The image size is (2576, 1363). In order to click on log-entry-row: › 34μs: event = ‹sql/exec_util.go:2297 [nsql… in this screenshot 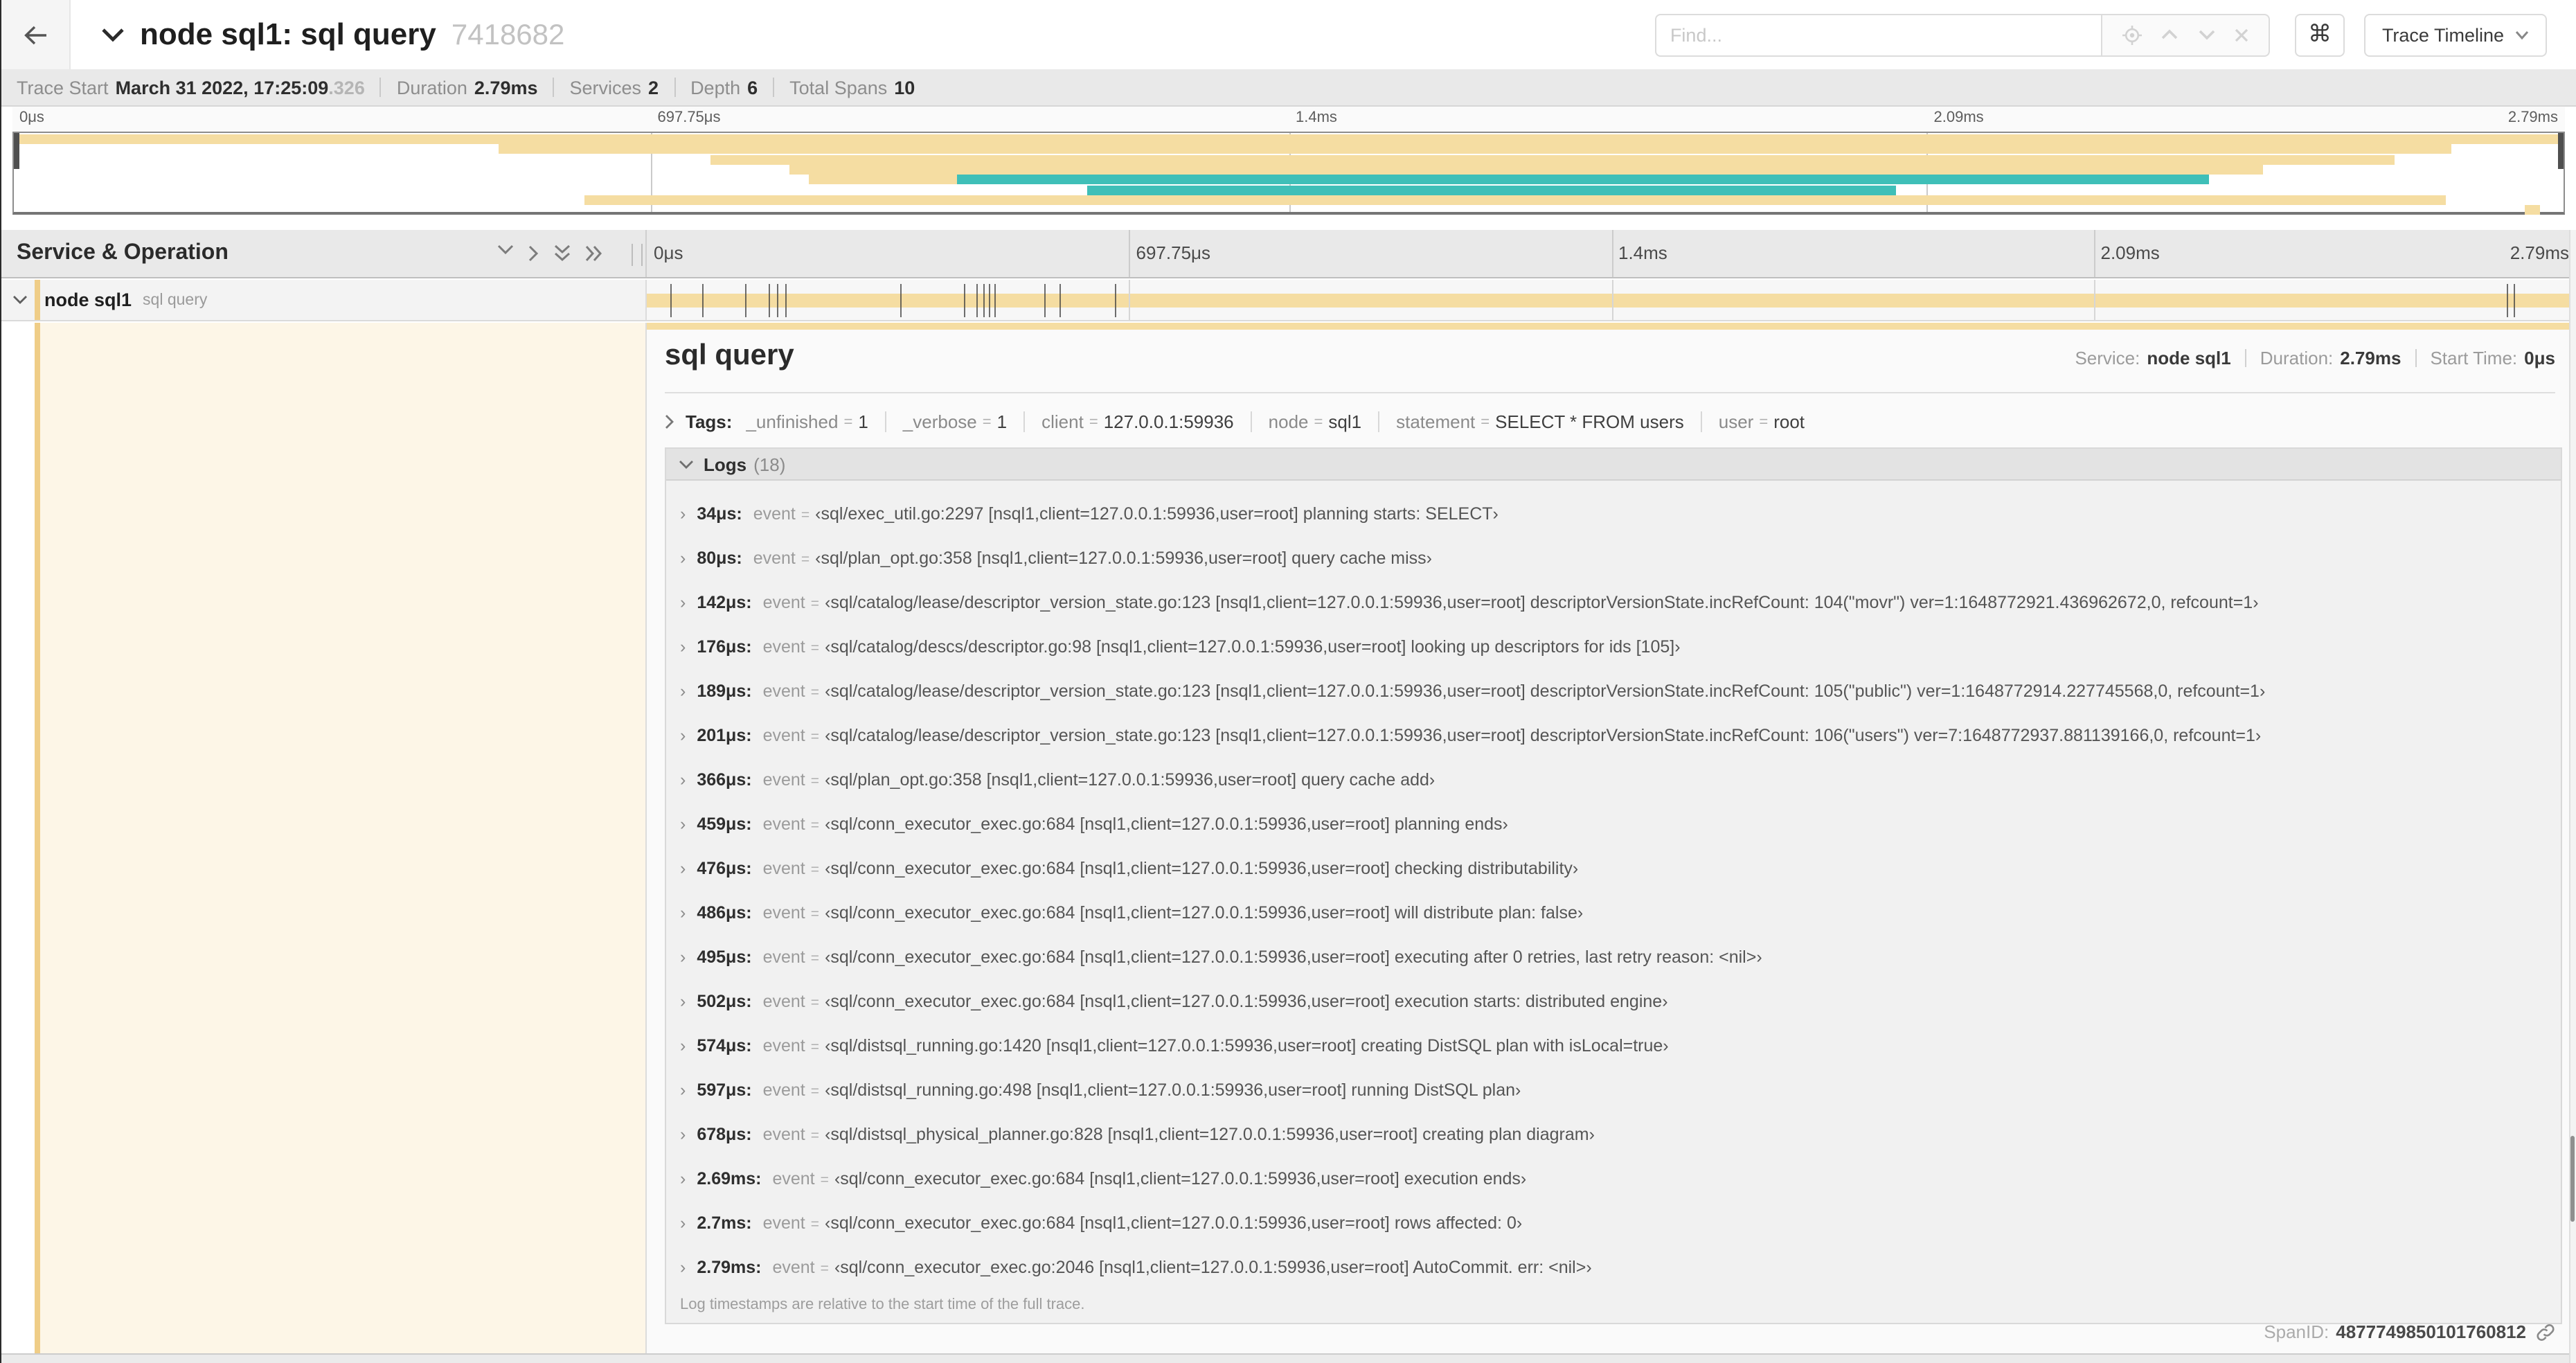, I will do `click(1613, 514)`.